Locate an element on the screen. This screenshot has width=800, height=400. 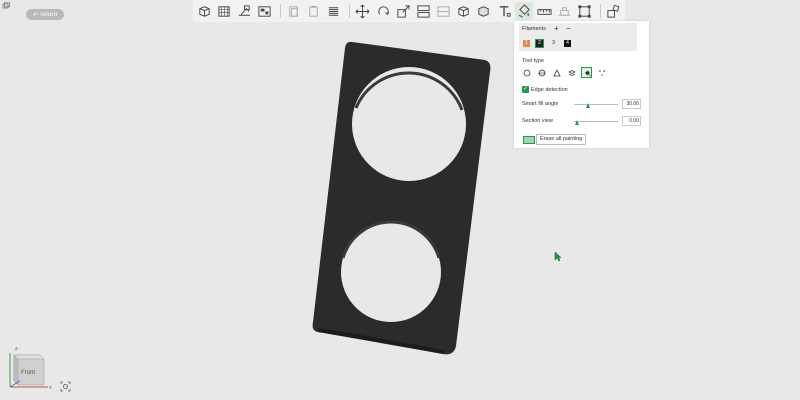
return-button: ↶ return is located at coordinates (45, 14).